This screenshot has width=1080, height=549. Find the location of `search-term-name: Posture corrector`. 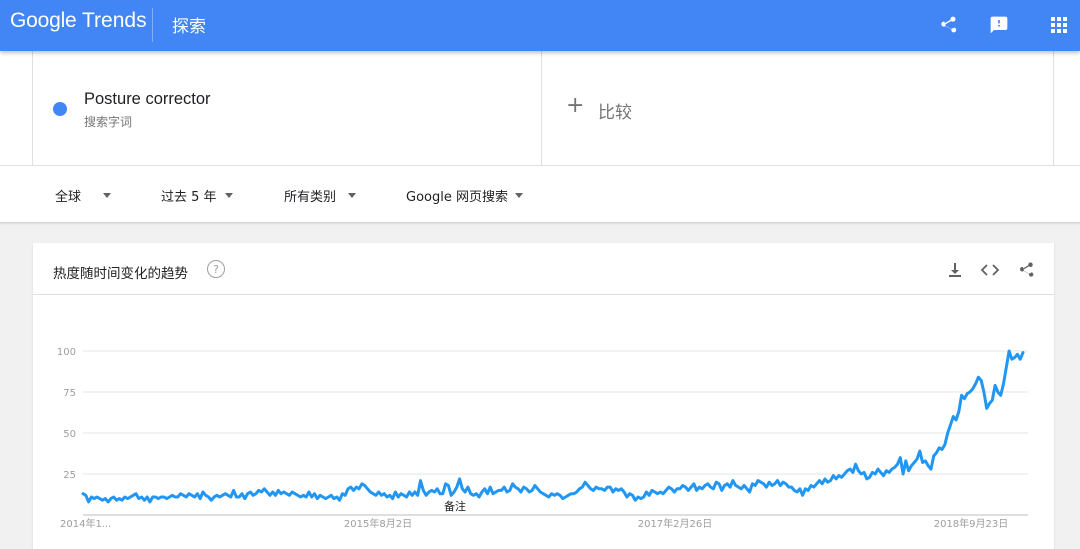

search-term-name: Posture corrector is located at coordinates (147, 99).